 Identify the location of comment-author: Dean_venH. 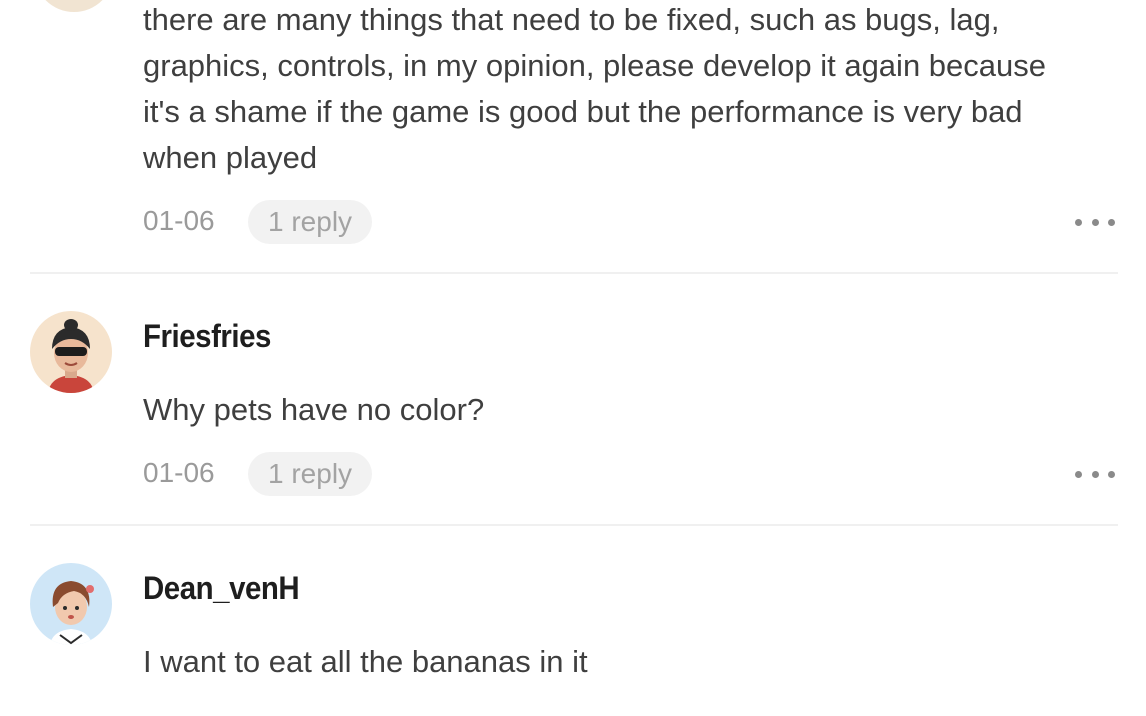
(221, 588).